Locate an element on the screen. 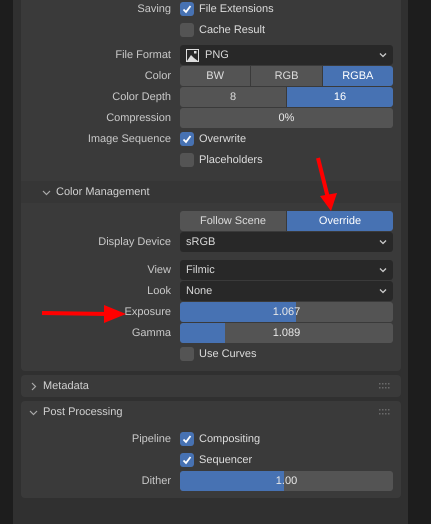 This screenshot has height=524, width=431. field-label: File Format is located at coordinates (143, 55).